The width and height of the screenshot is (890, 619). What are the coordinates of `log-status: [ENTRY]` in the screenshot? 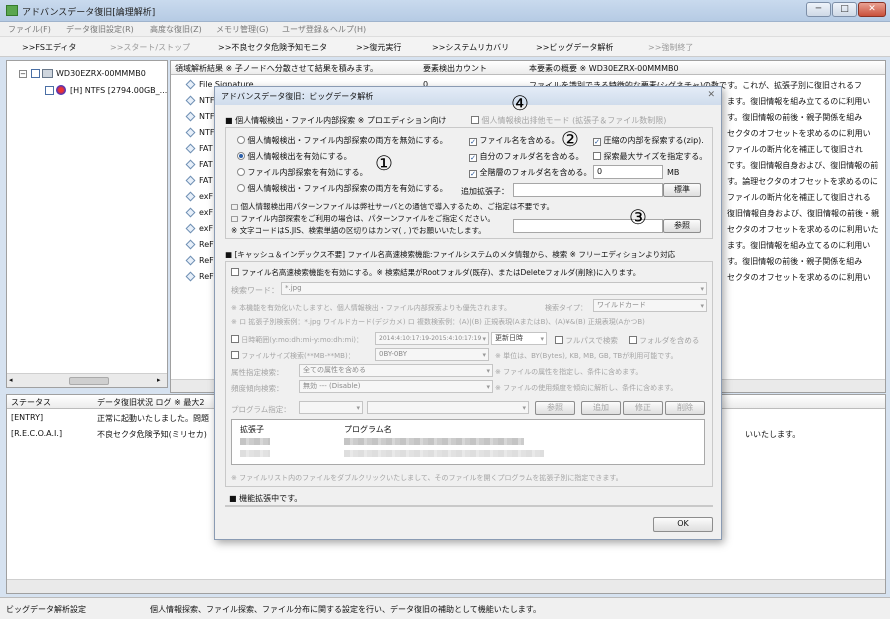 It's located at (27, 417).